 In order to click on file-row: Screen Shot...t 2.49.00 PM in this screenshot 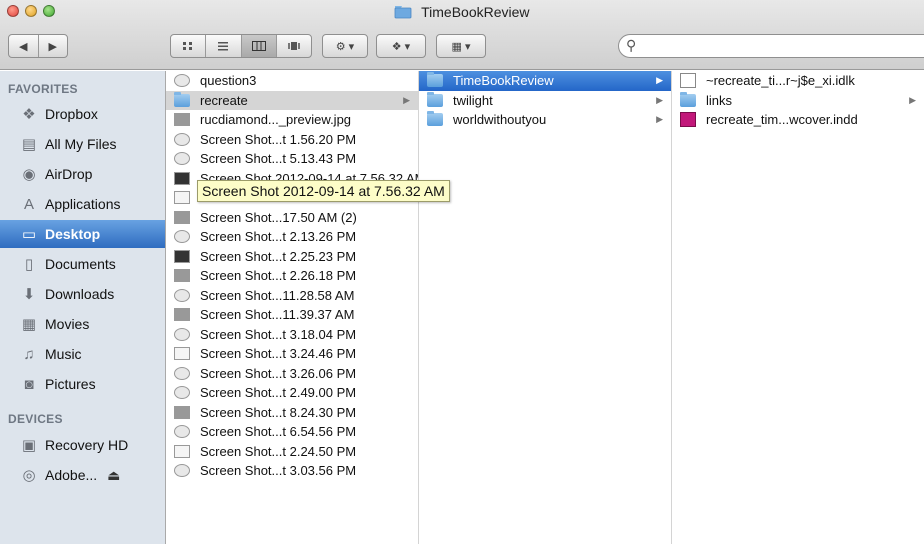, I will do `click(292, 393)`.